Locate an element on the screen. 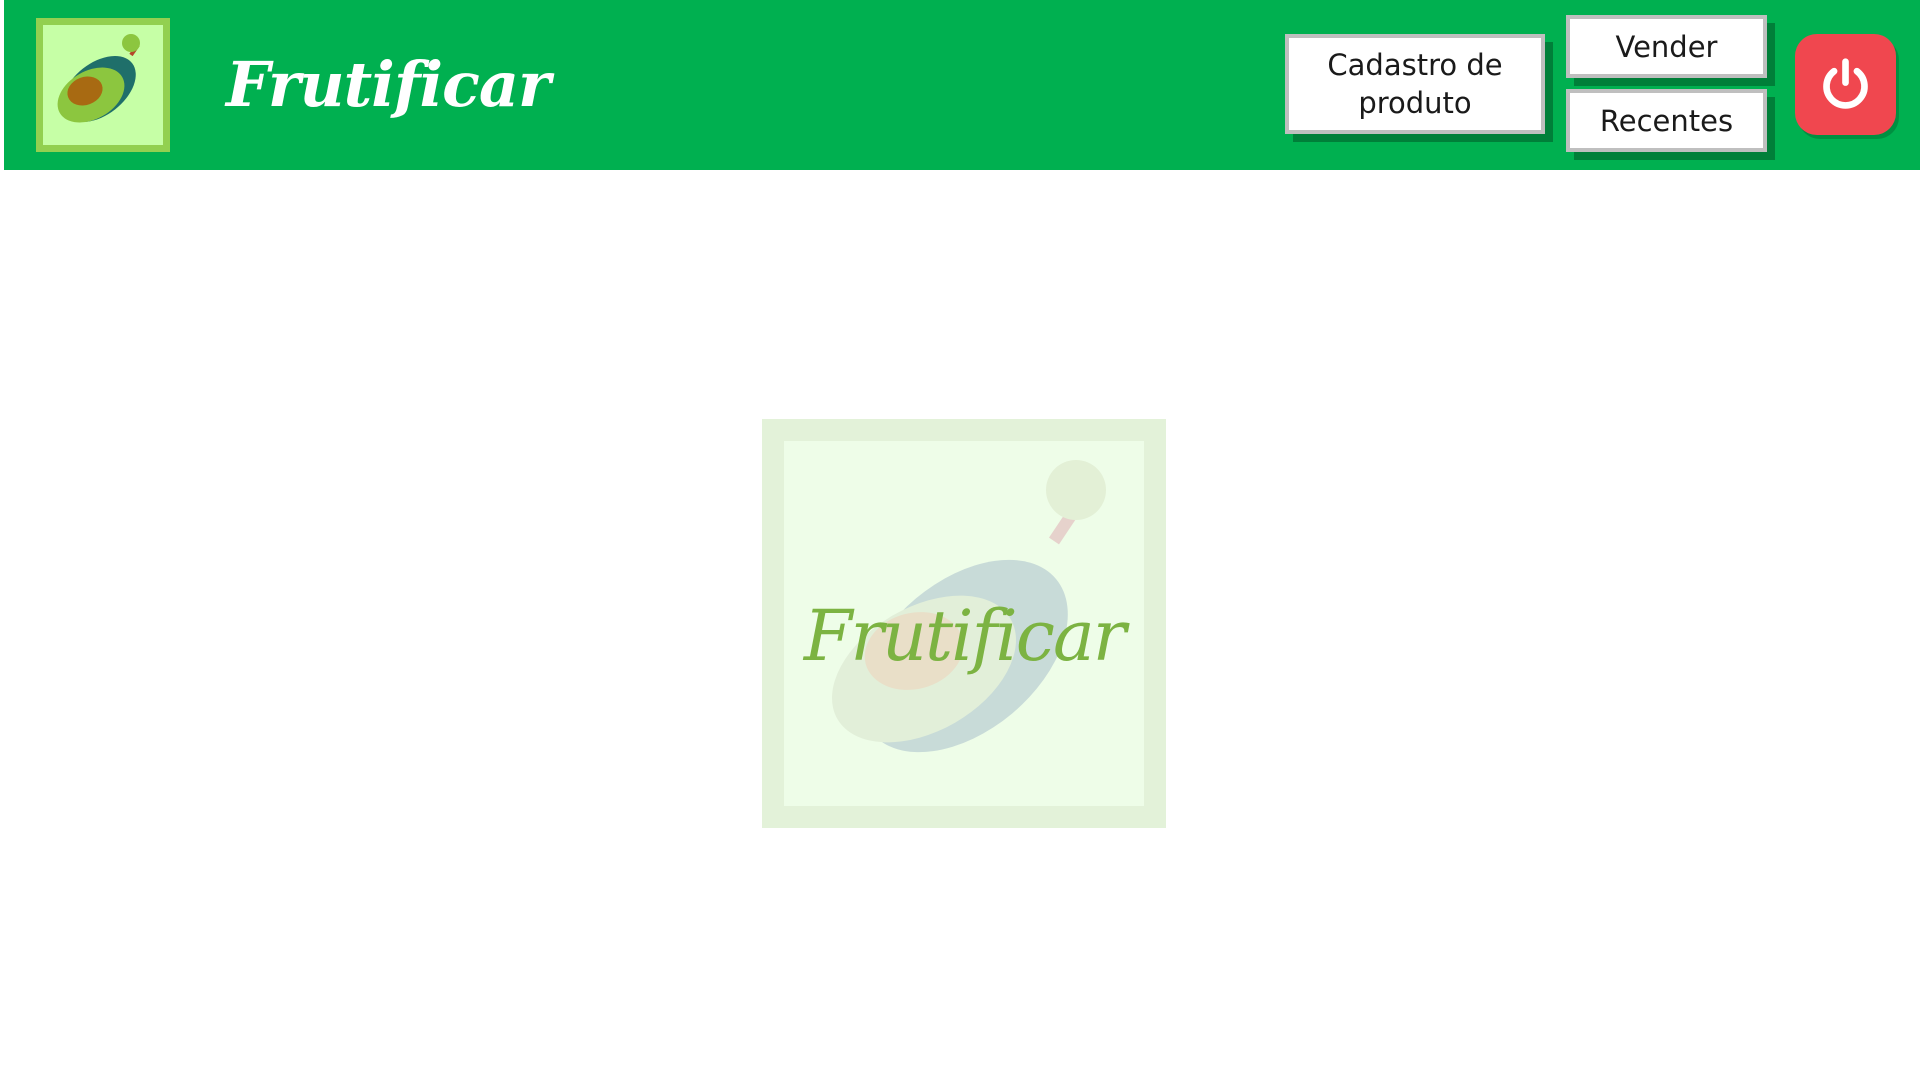 This screenshot has width=1920, height=1080. app-title: Frutificar is located at coordinates (388, 84).